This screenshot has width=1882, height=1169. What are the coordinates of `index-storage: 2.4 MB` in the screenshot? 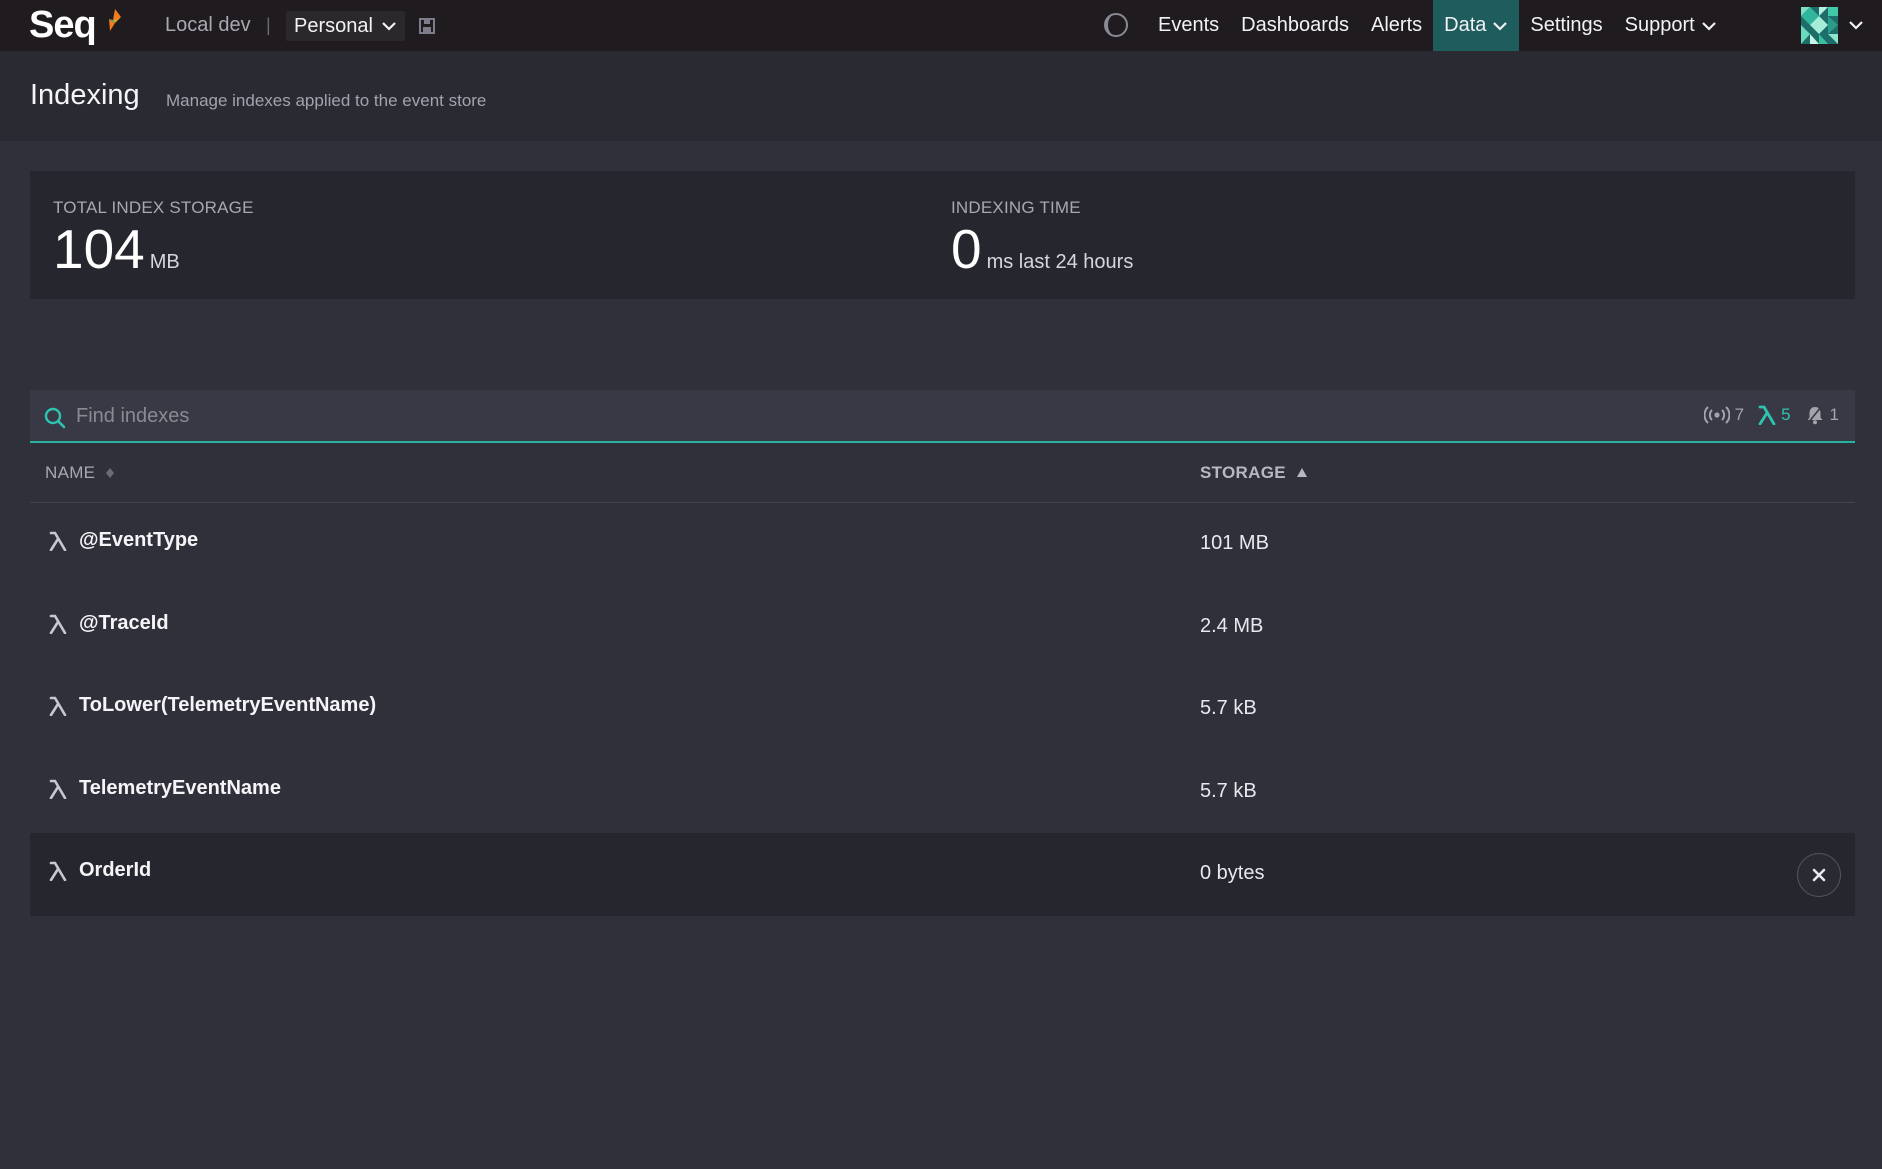 It's located at (1232, 625).